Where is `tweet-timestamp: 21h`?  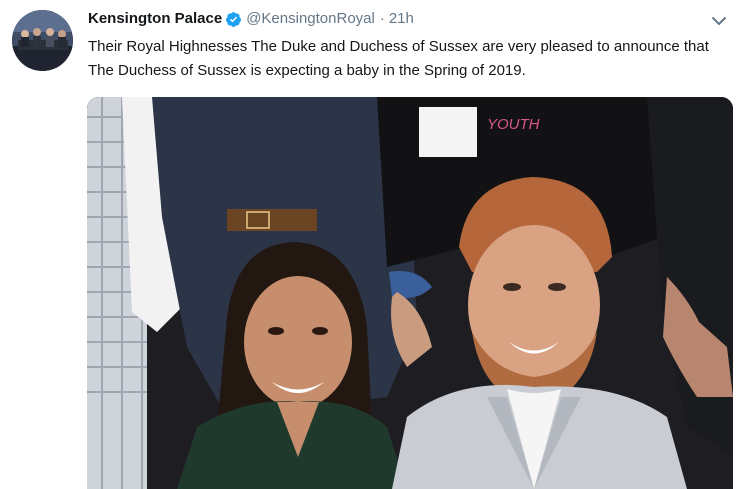 tweet-timestamp: 21h is located at coordinates (401, 19).